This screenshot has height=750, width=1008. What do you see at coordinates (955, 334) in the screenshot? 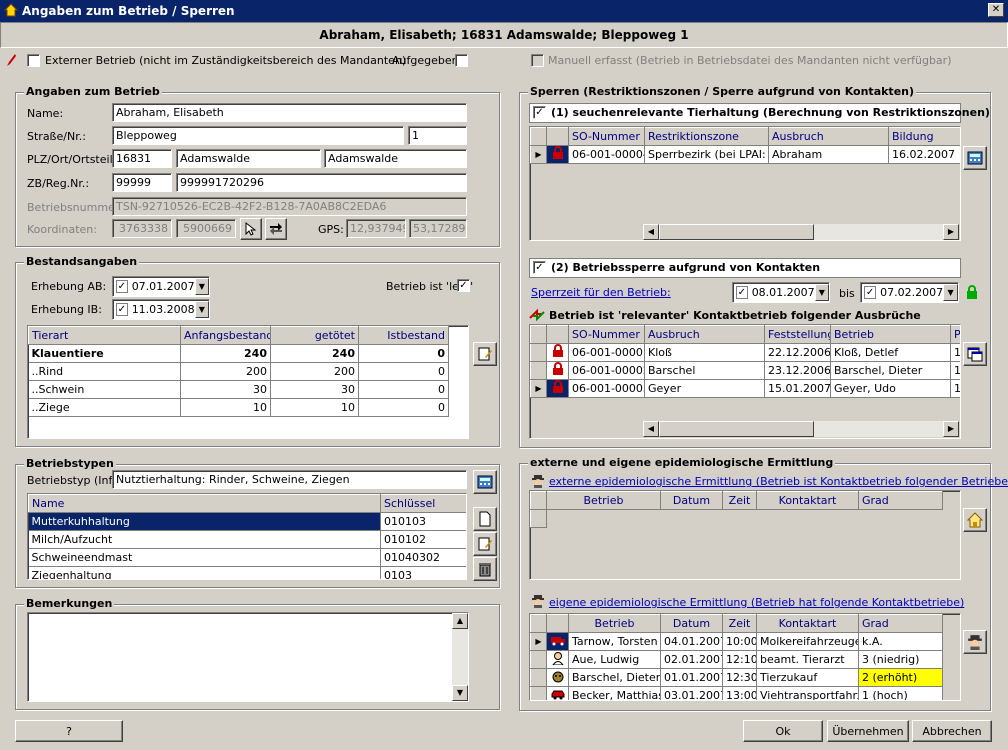
I see `col-p: P` at bounding box center [955, 334].